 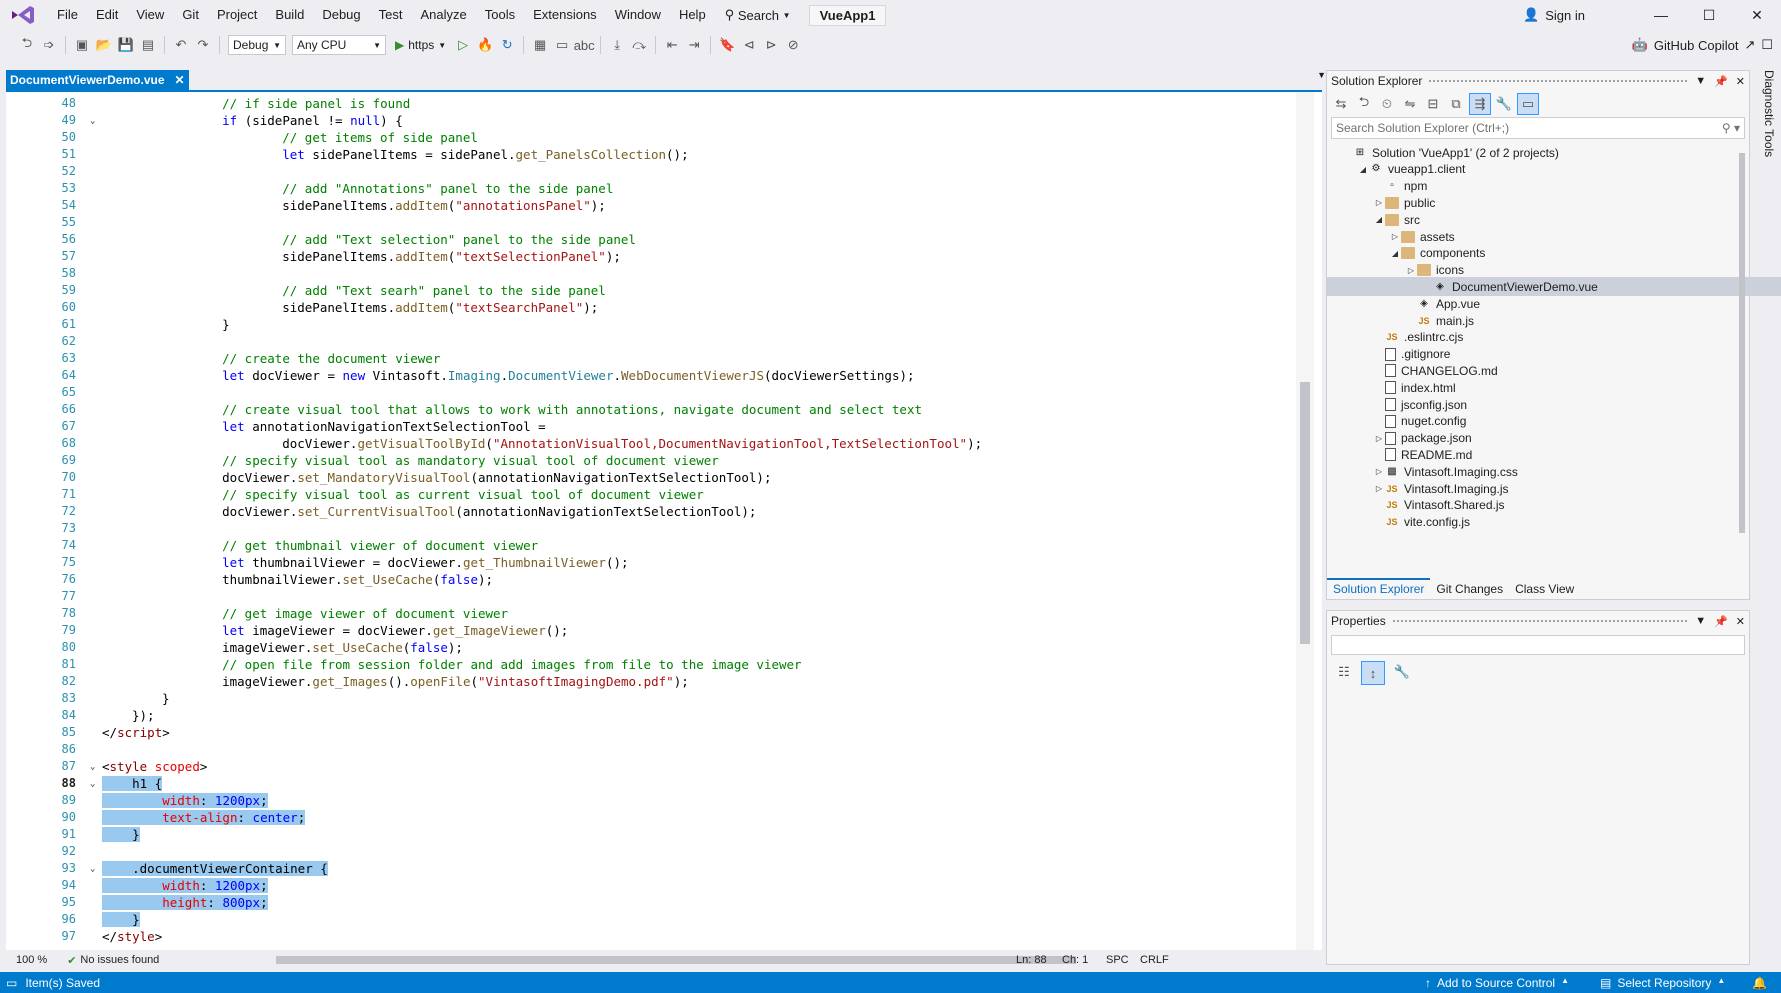 What do you see at coordinates (1504, 104) in the screenshot?
I see `properties-icon: 🔧` at bounding box center [1504, 104].